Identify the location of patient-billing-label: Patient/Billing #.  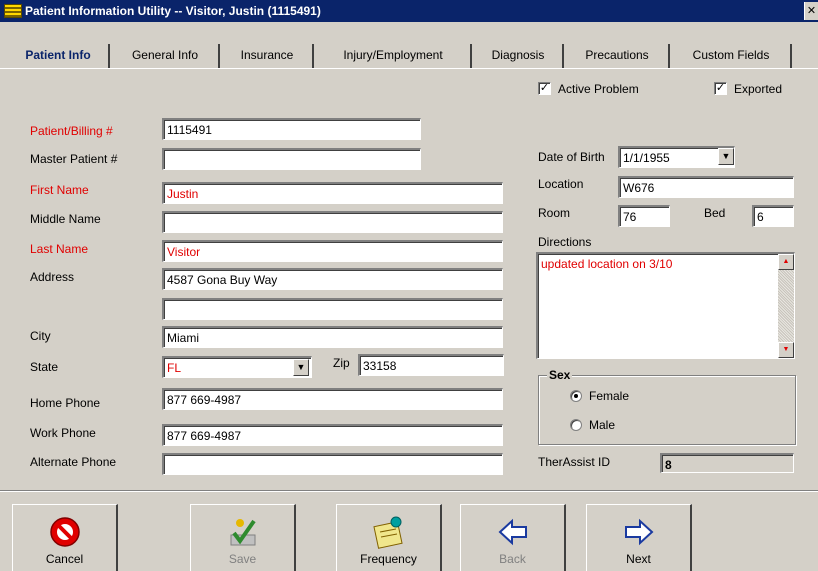
(71, 131).